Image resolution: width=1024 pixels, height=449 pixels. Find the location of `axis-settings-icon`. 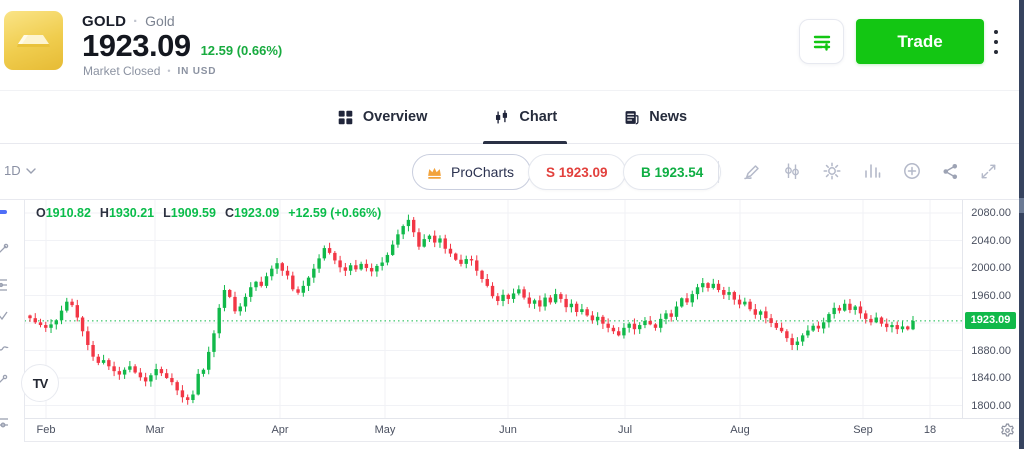

axis-settings-icon is located at coordinates (1007, 430).